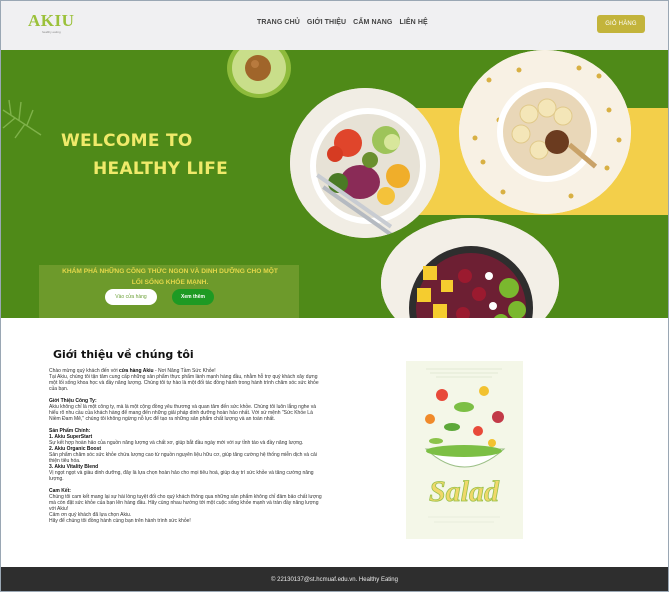 The height and width of the screenshot is (592, 669). What do you see at coordinates (123, 354) in the screenshot?
I see `about-title: Giới thiệu về chúng tôi` at bounding box center [123, 354].